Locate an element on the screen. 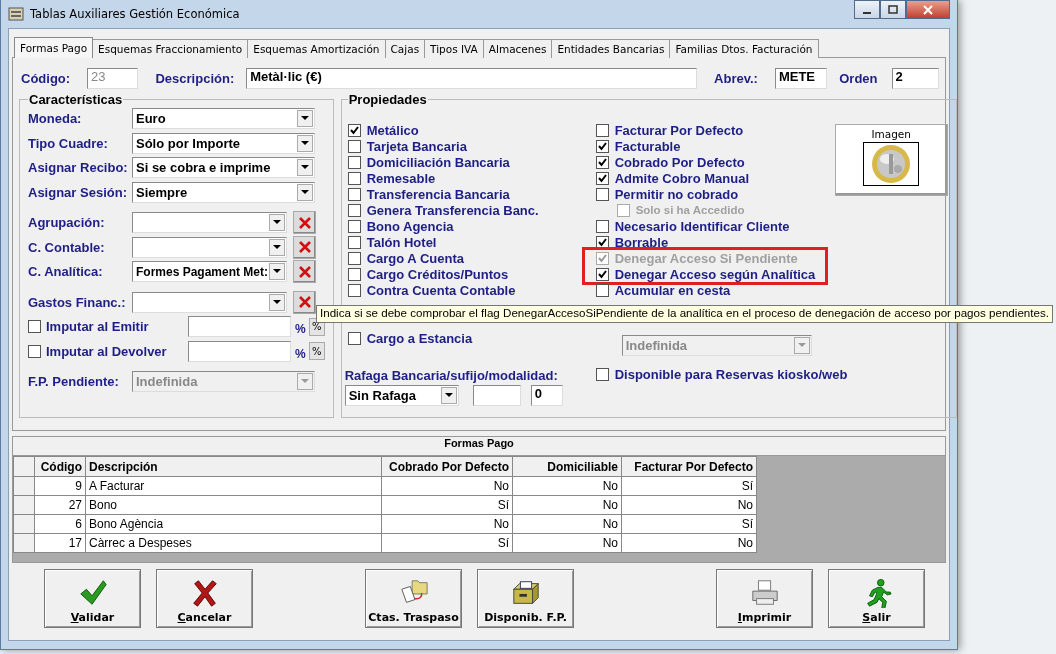  column-header: Domiciliable is located at coordinates (567, 466).